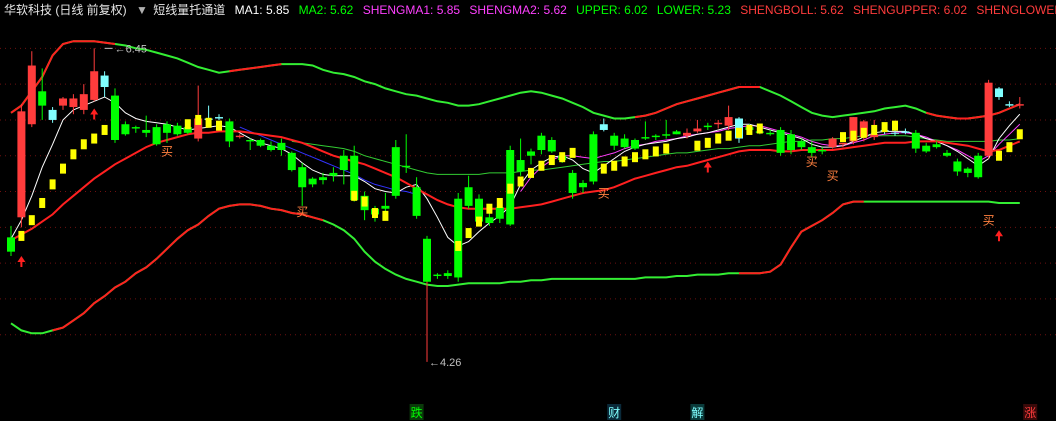 This screenshot has height=421, width=1056. Describe the element at coordinates (445, 363) in the screenshot. I see `low-price-label: ←4.26` at that location.